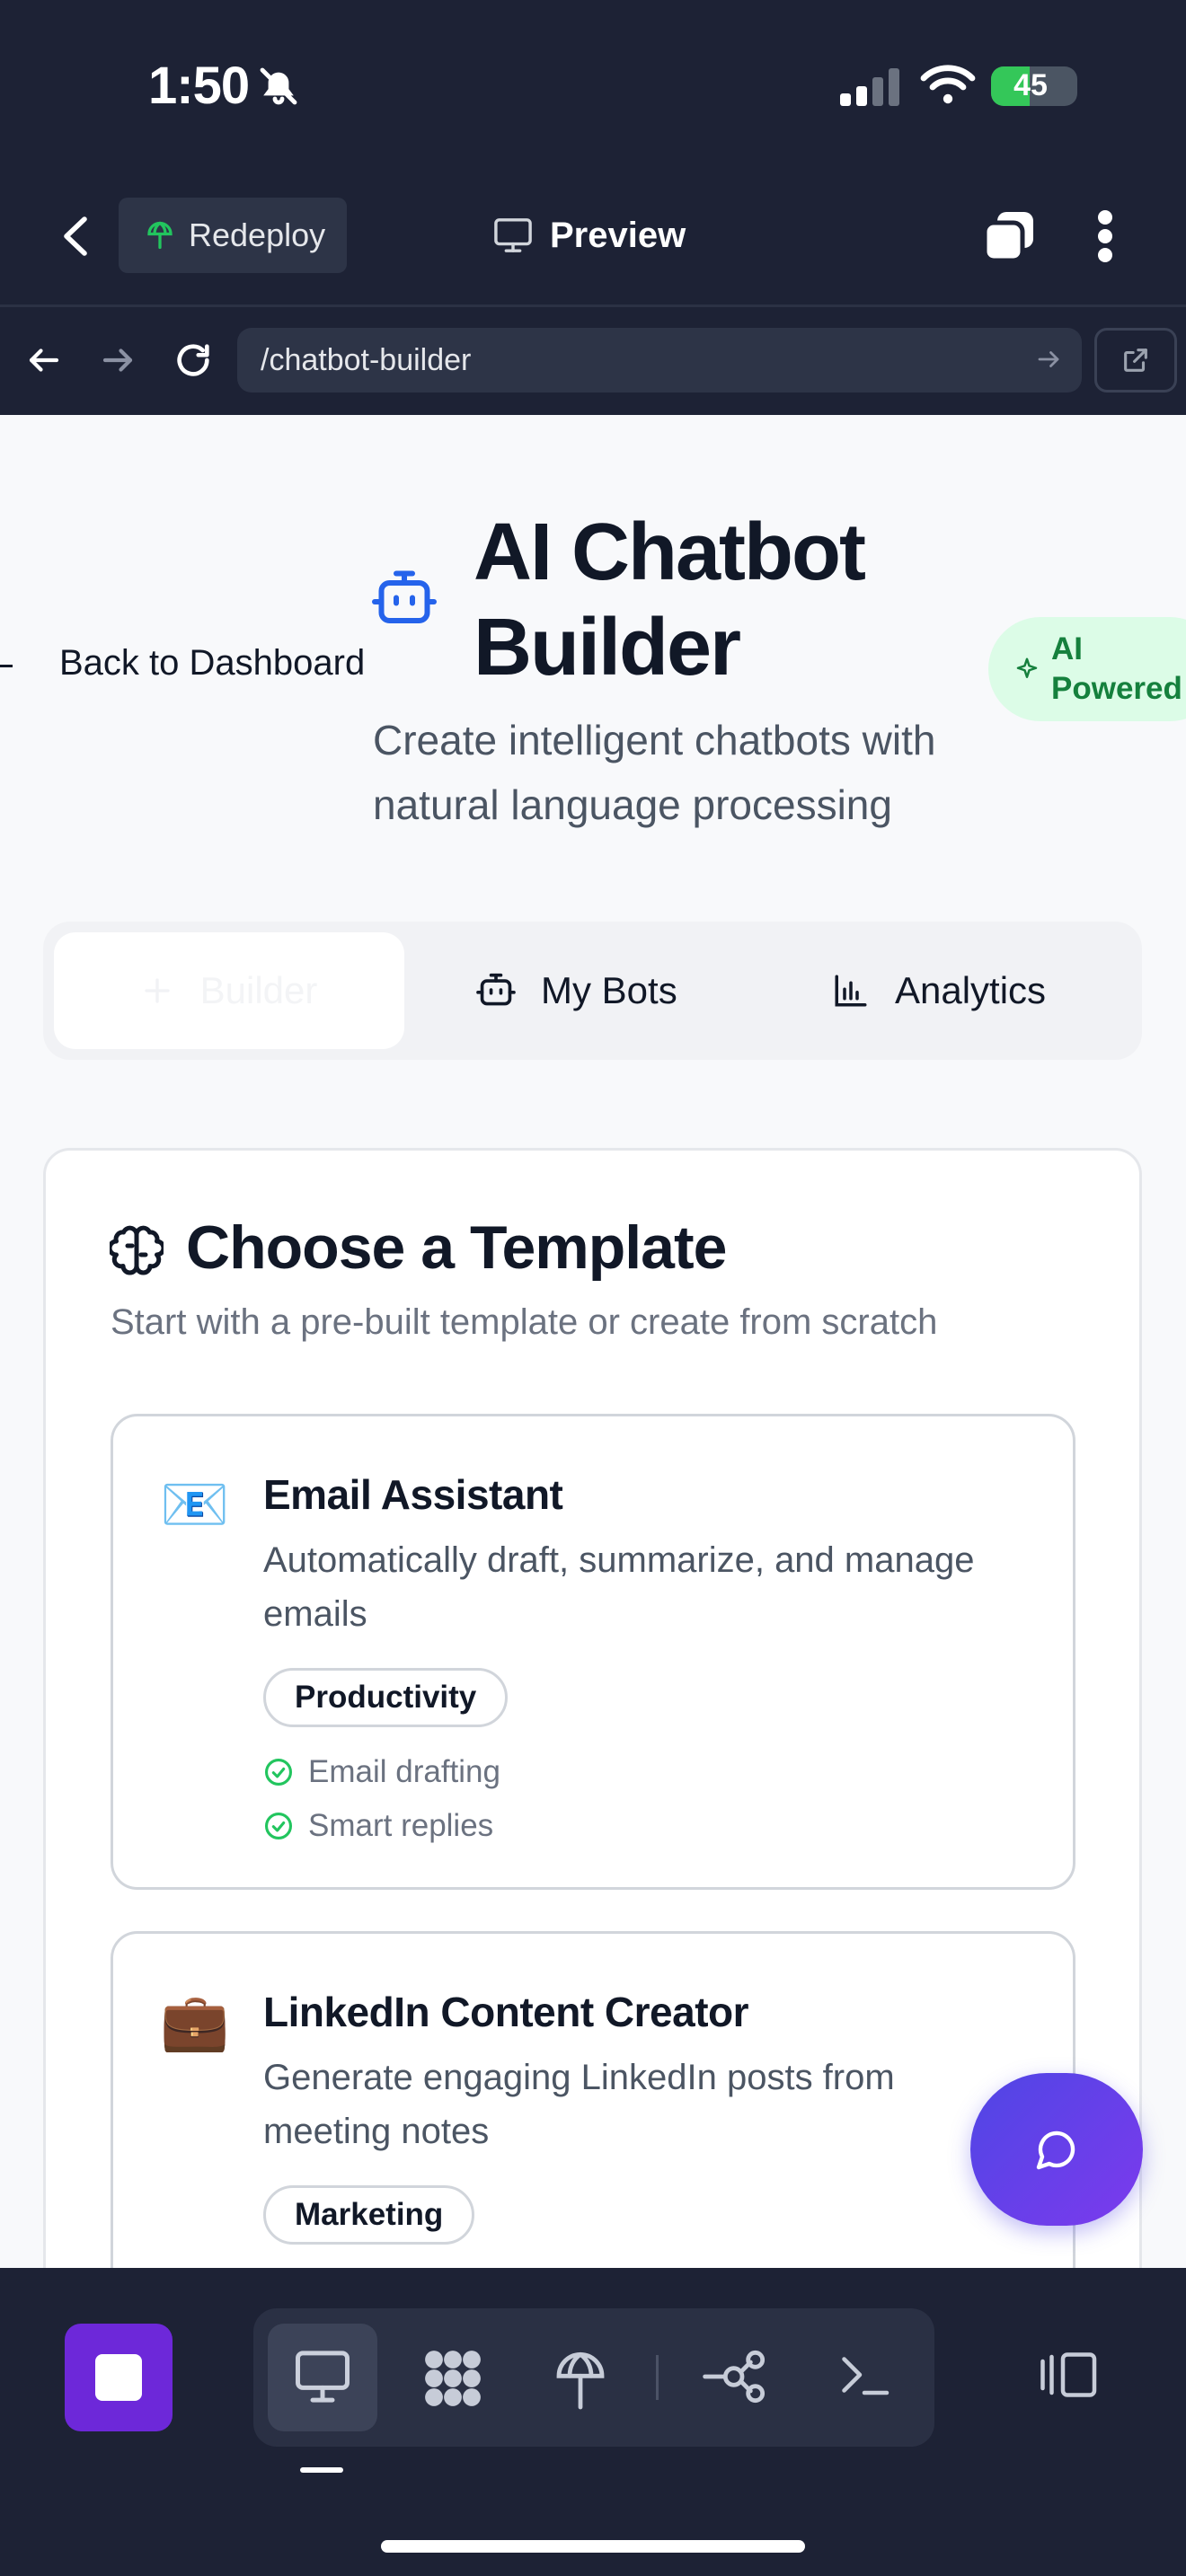 The height and width of the screenshot is (2576, 1186). Describe the element at coordinates (160, 235) in the screenshot. I see `globe-antenna-icon` at that location.